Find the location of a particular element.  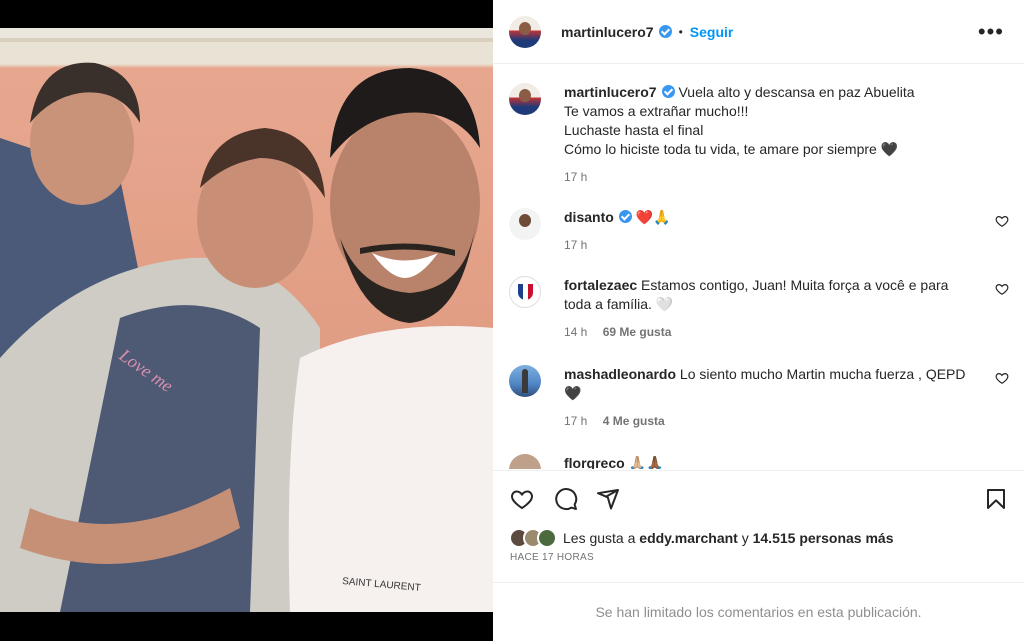

bookmark-icon is located at coordinates (996, 499).